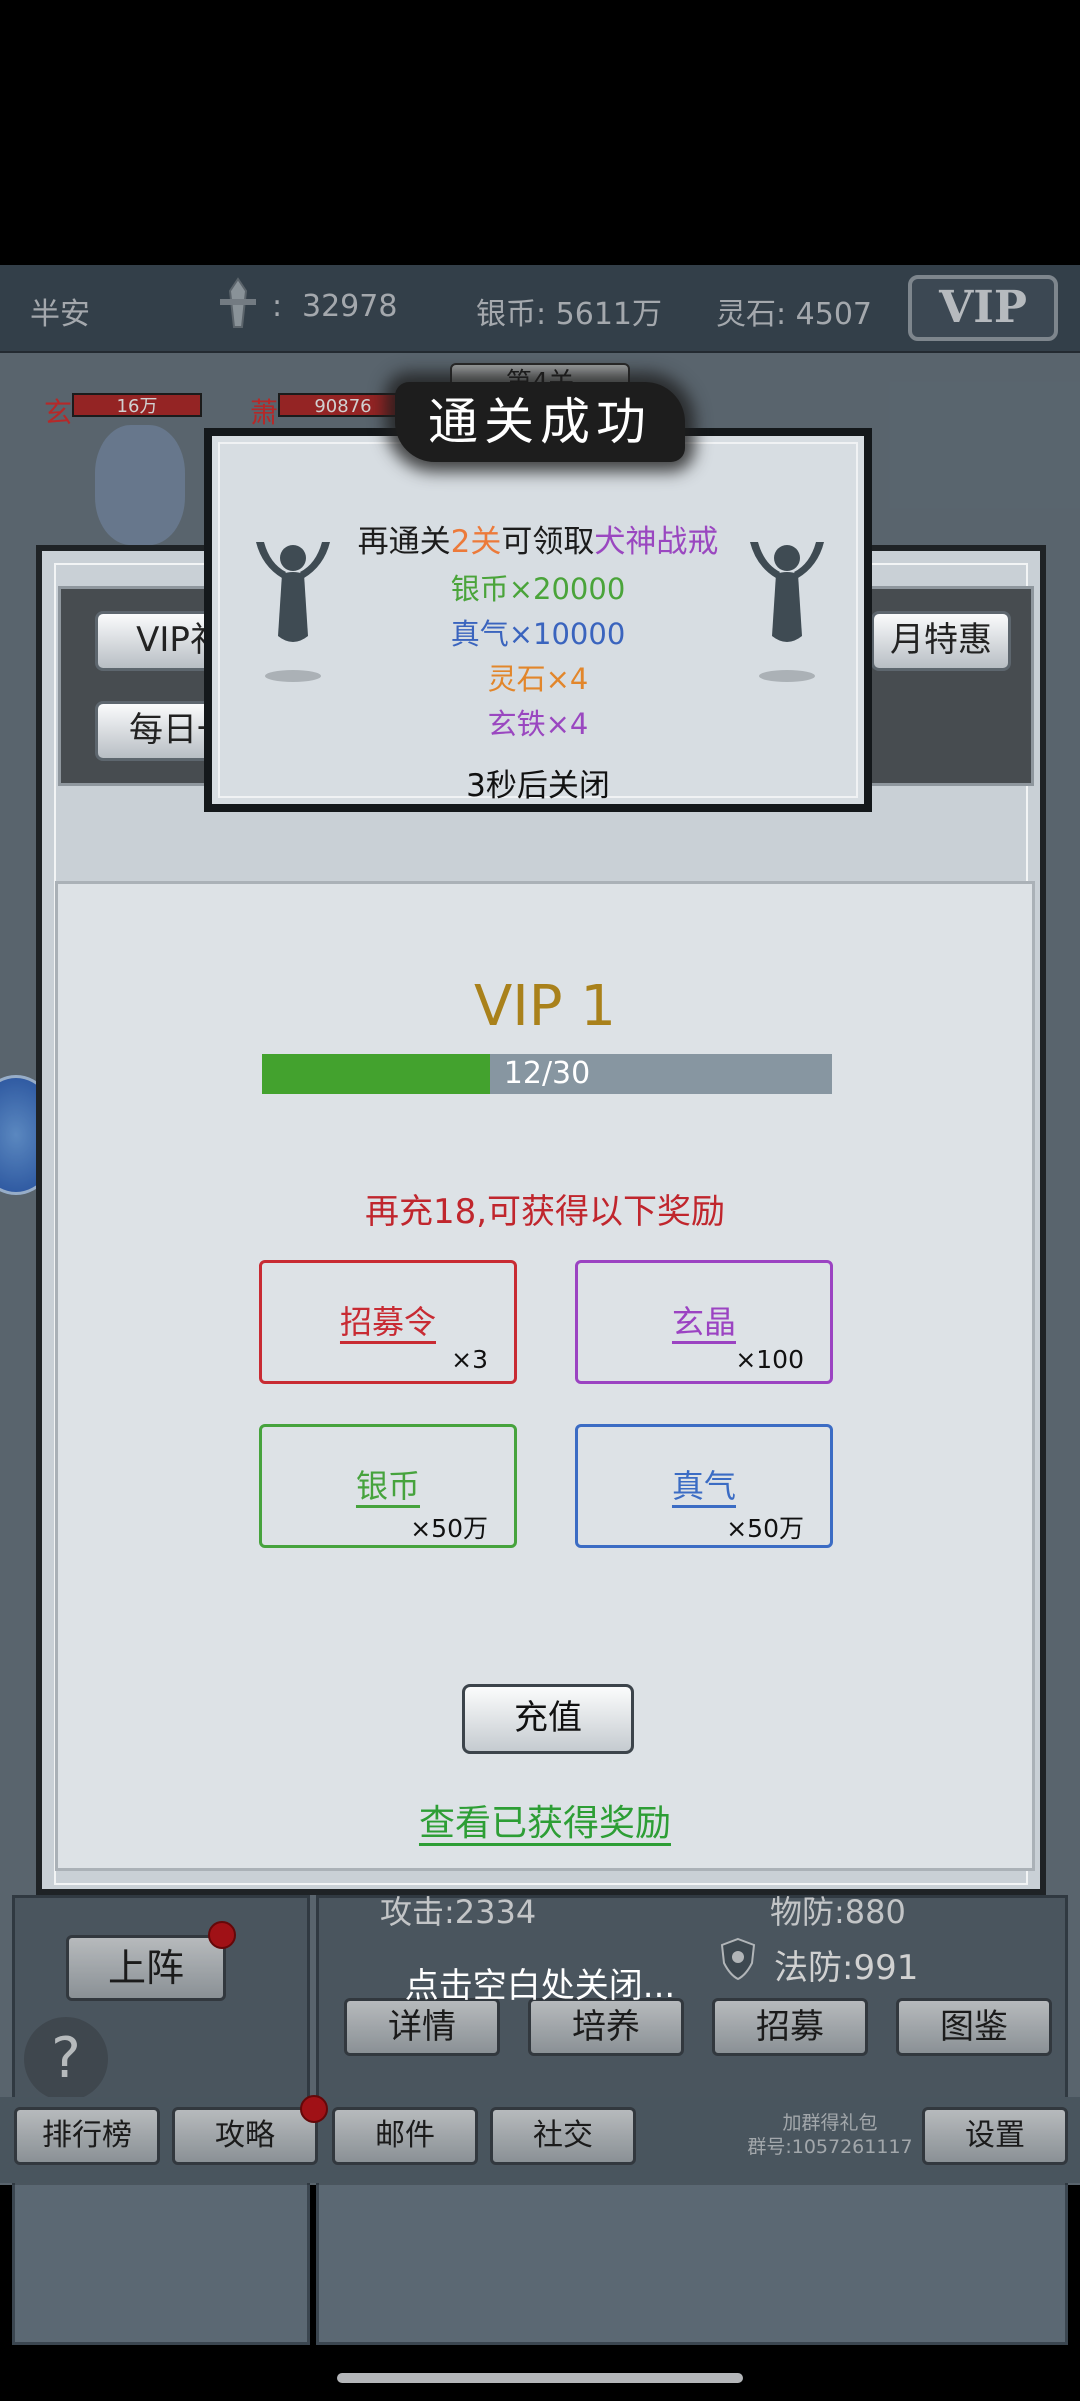  I want to click on recharge-promo: 再充18,可获得以下奖励, so click(545, 1212).